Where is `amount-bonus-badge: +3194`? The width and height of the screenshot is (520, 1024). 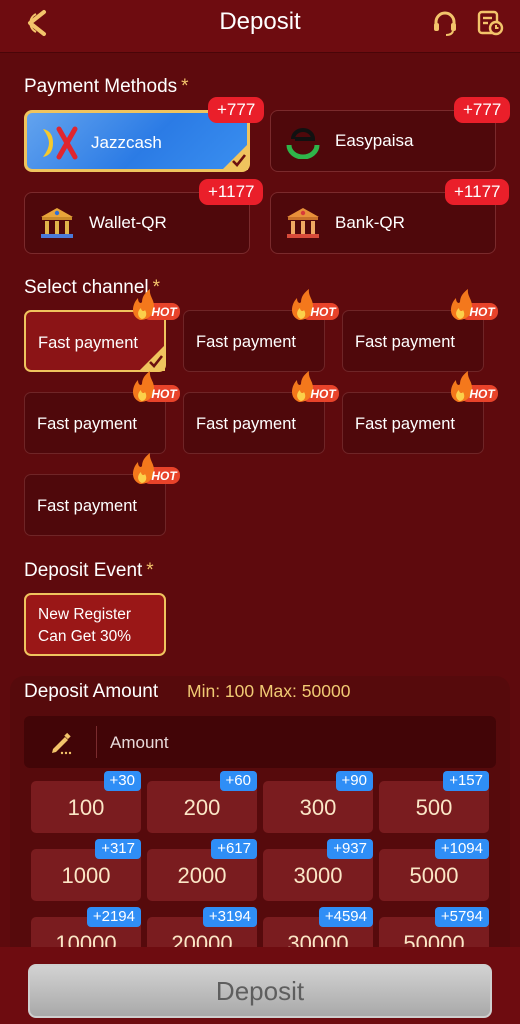 amount-bonus-badge: +3194 is located at coordinates (229, 917).